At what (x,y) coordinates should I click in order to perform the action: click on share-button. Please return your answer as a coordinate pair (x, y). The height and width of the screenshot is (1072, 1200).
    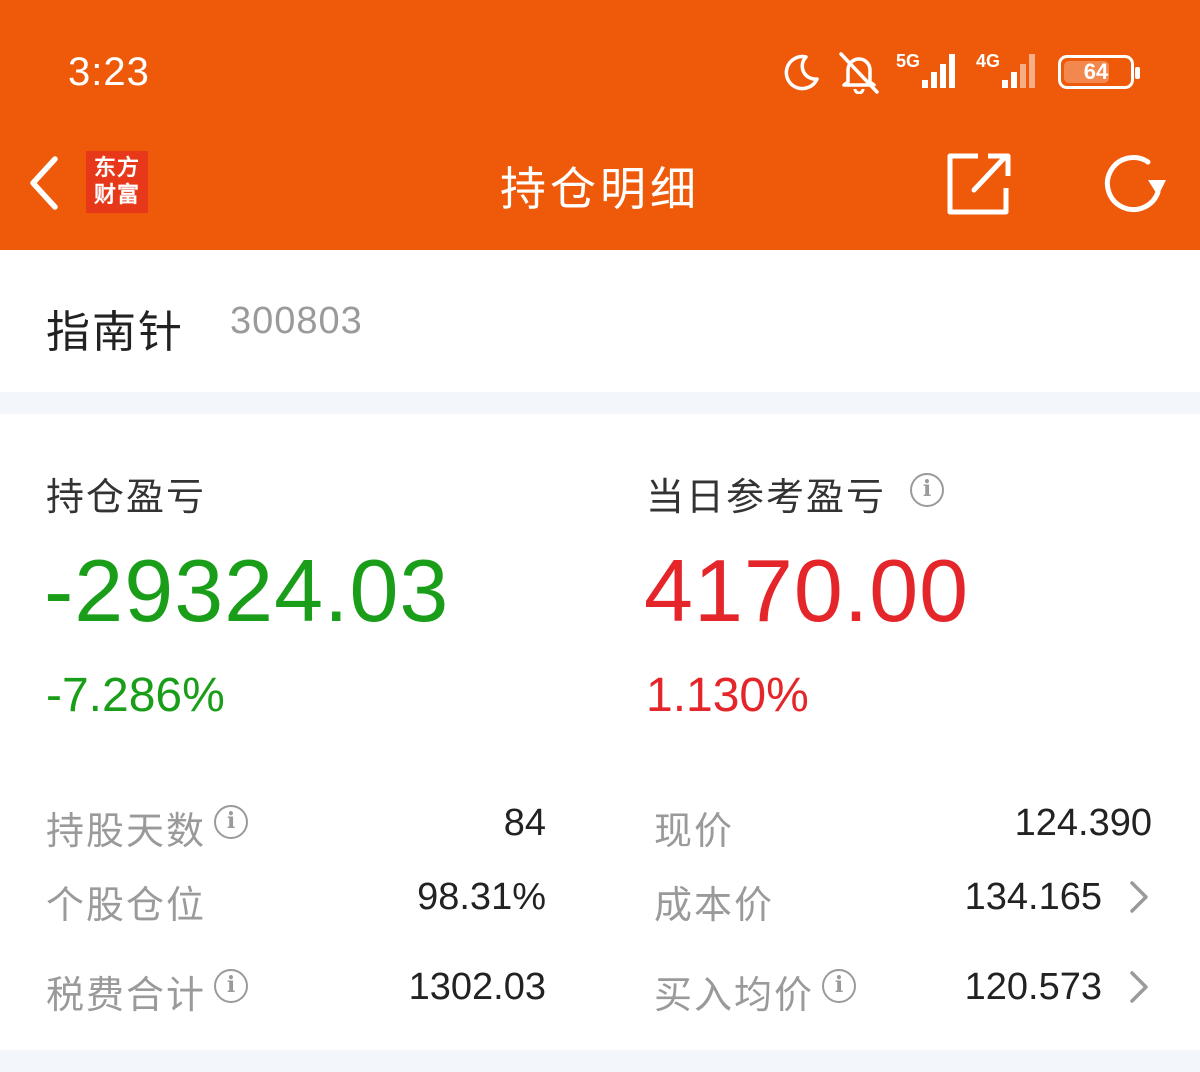
    Looking at the image, I should click on (979, 184).